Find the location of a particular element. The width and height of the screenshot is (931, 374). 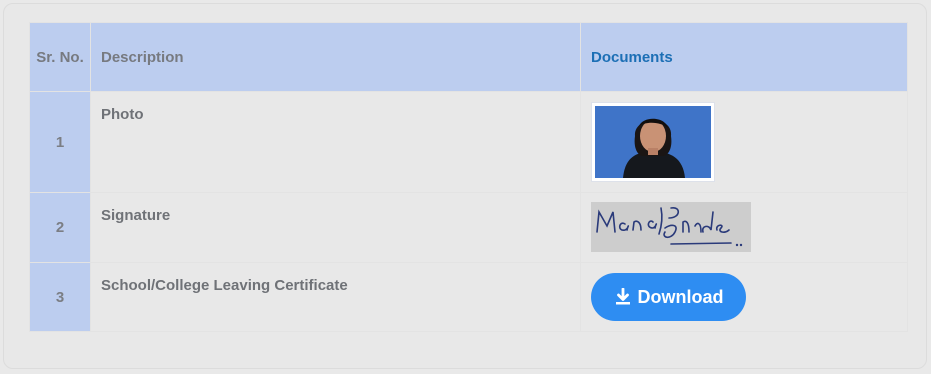

row-description: Photo is located at coordinates (335, 142).